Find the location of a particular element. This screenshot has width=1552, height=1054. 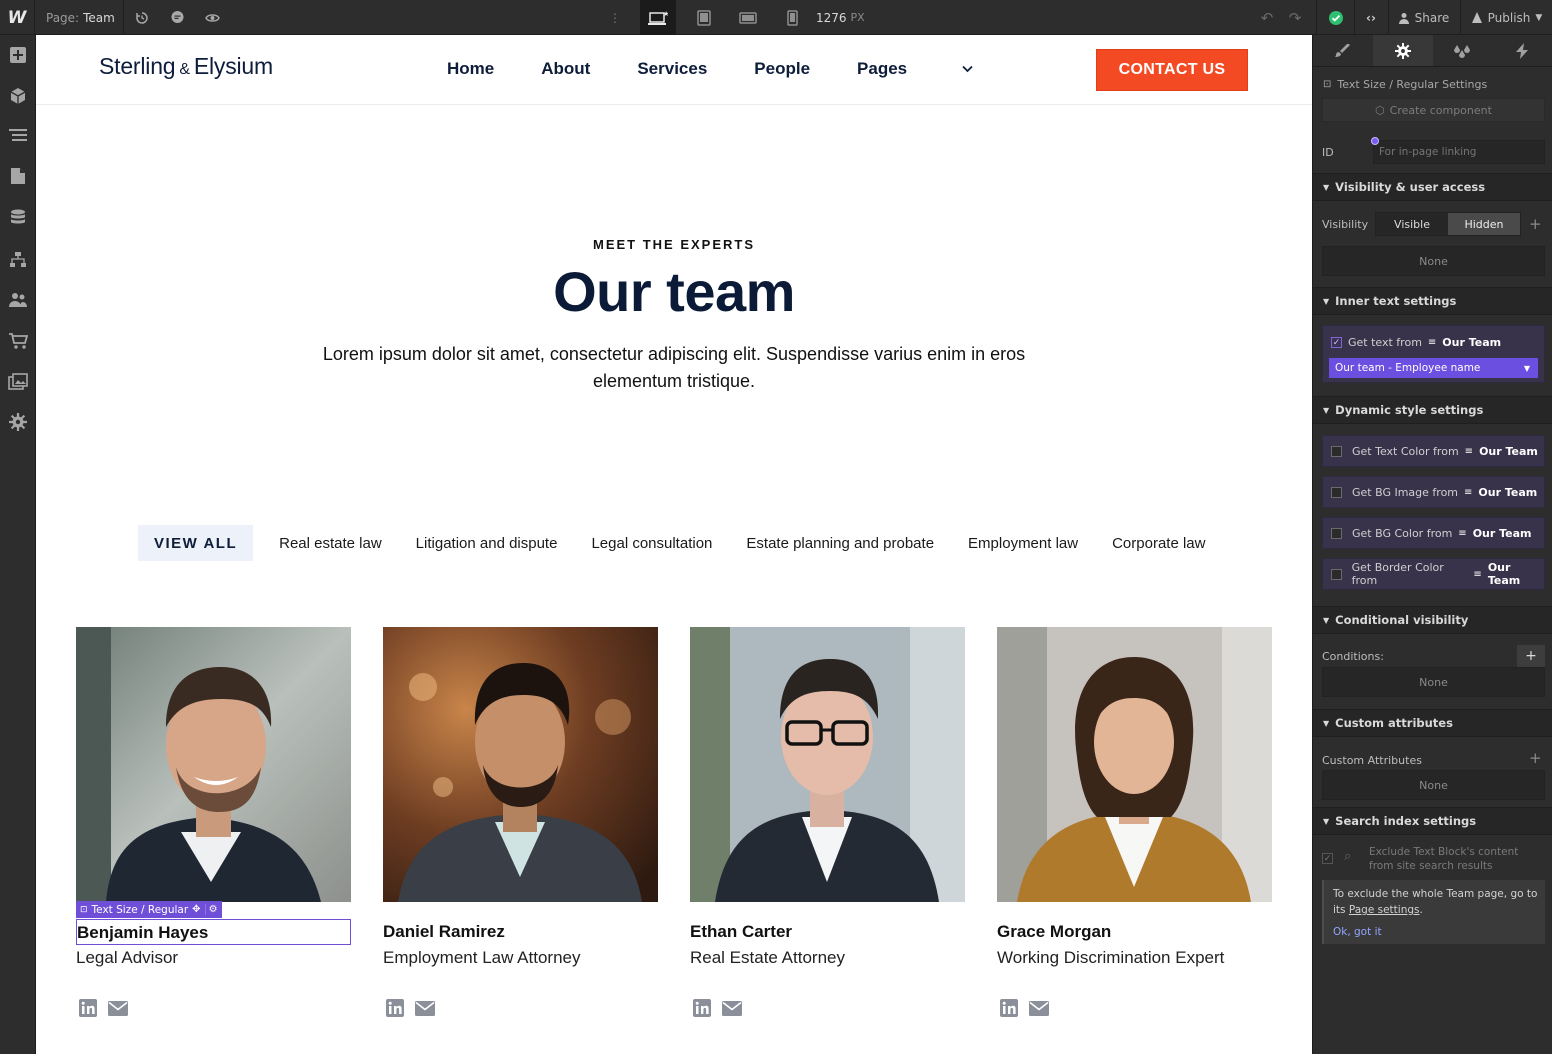

publish-button: Publish ▼ is located at coordinates (1506, 17).